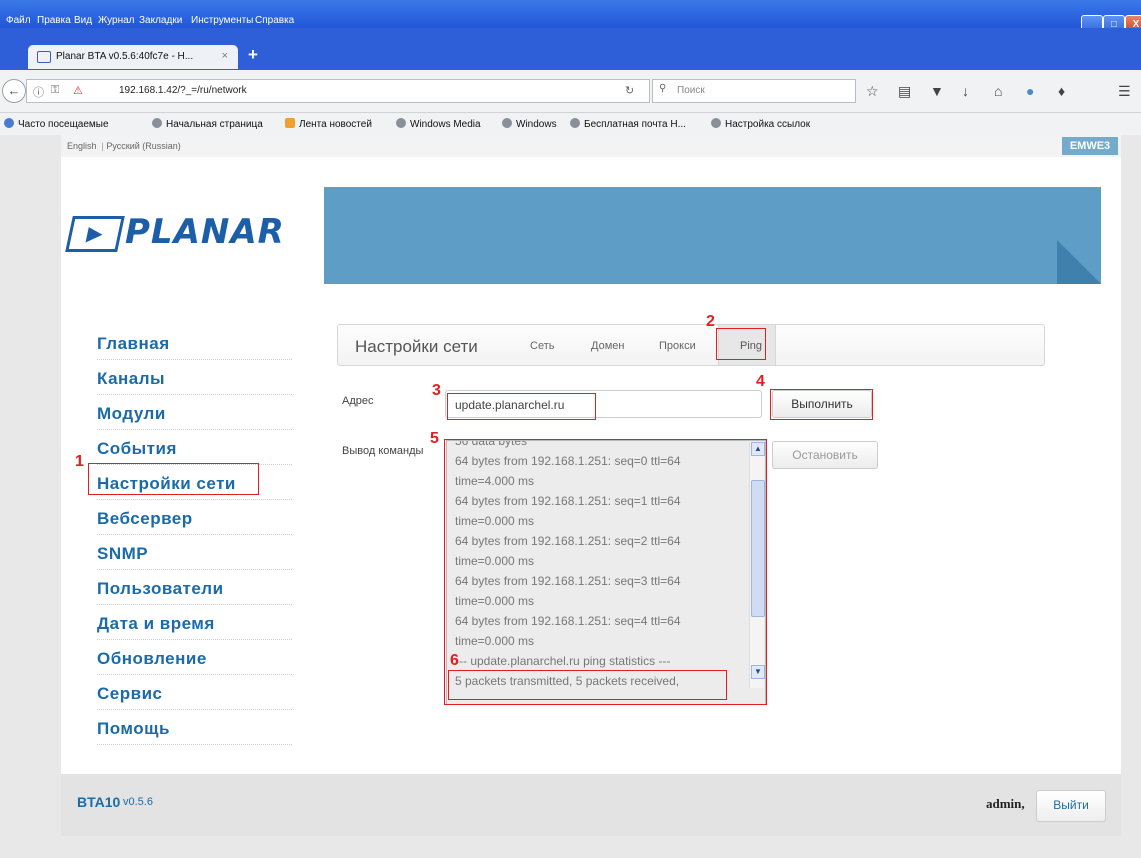 This screenshot has height=858, width=1141. What do you see at coordinates (38, 92) in the screenshot?
I see `info-icon: ⓘ` at bounding box center [38, 92].